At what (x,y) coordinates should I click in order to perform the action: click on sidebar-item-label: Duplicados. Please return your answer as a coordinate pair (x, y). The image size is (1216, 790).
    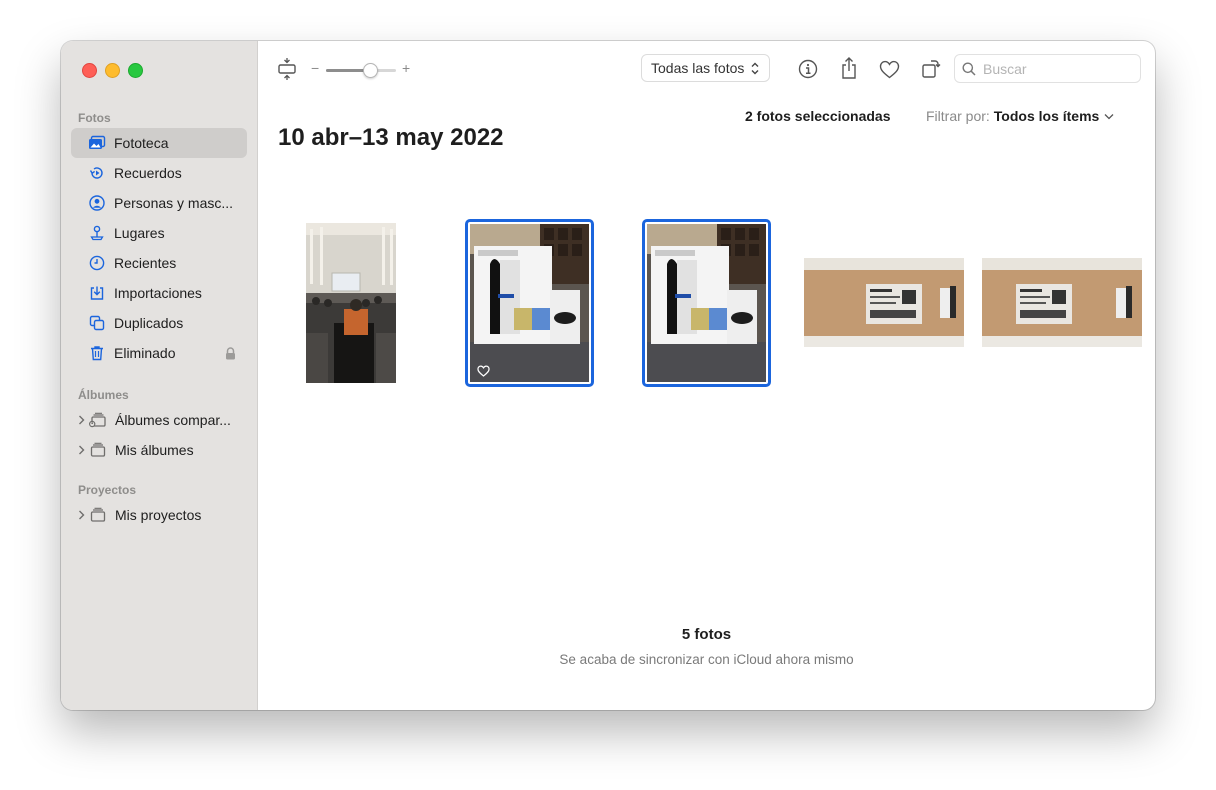
    Looking at the image, I should click on (149, 323).